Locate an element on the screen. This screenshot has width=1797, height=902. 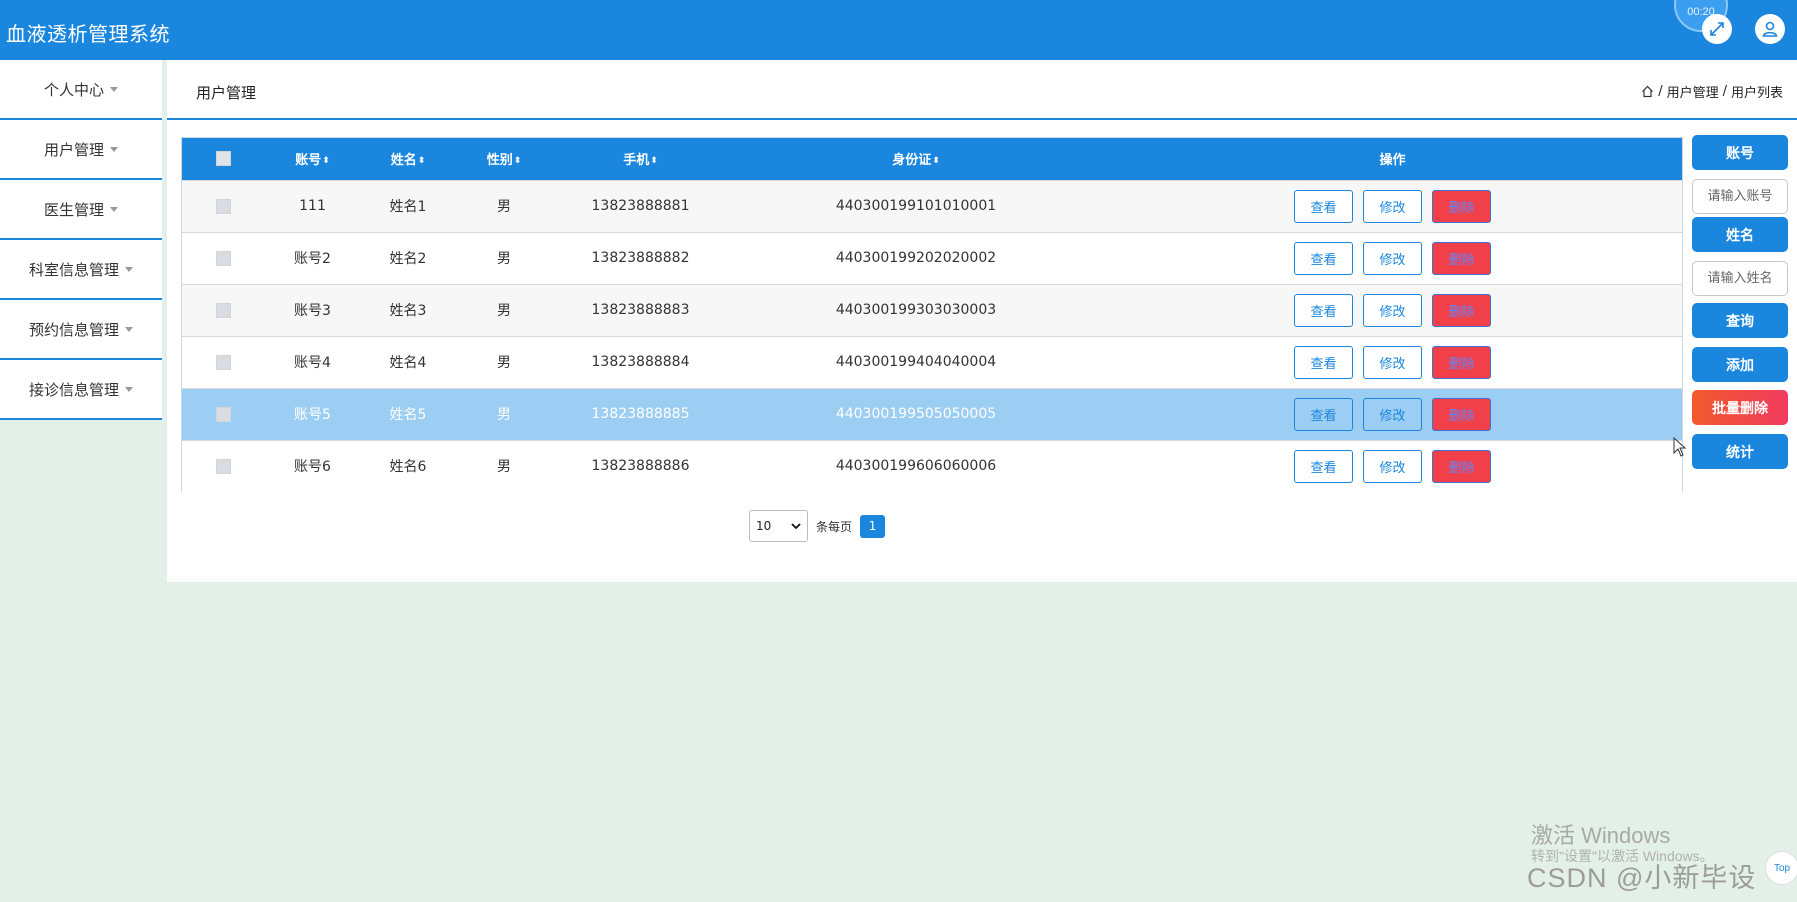
column-header-name: 姓名⬍ is located at coordinates (408, 159).